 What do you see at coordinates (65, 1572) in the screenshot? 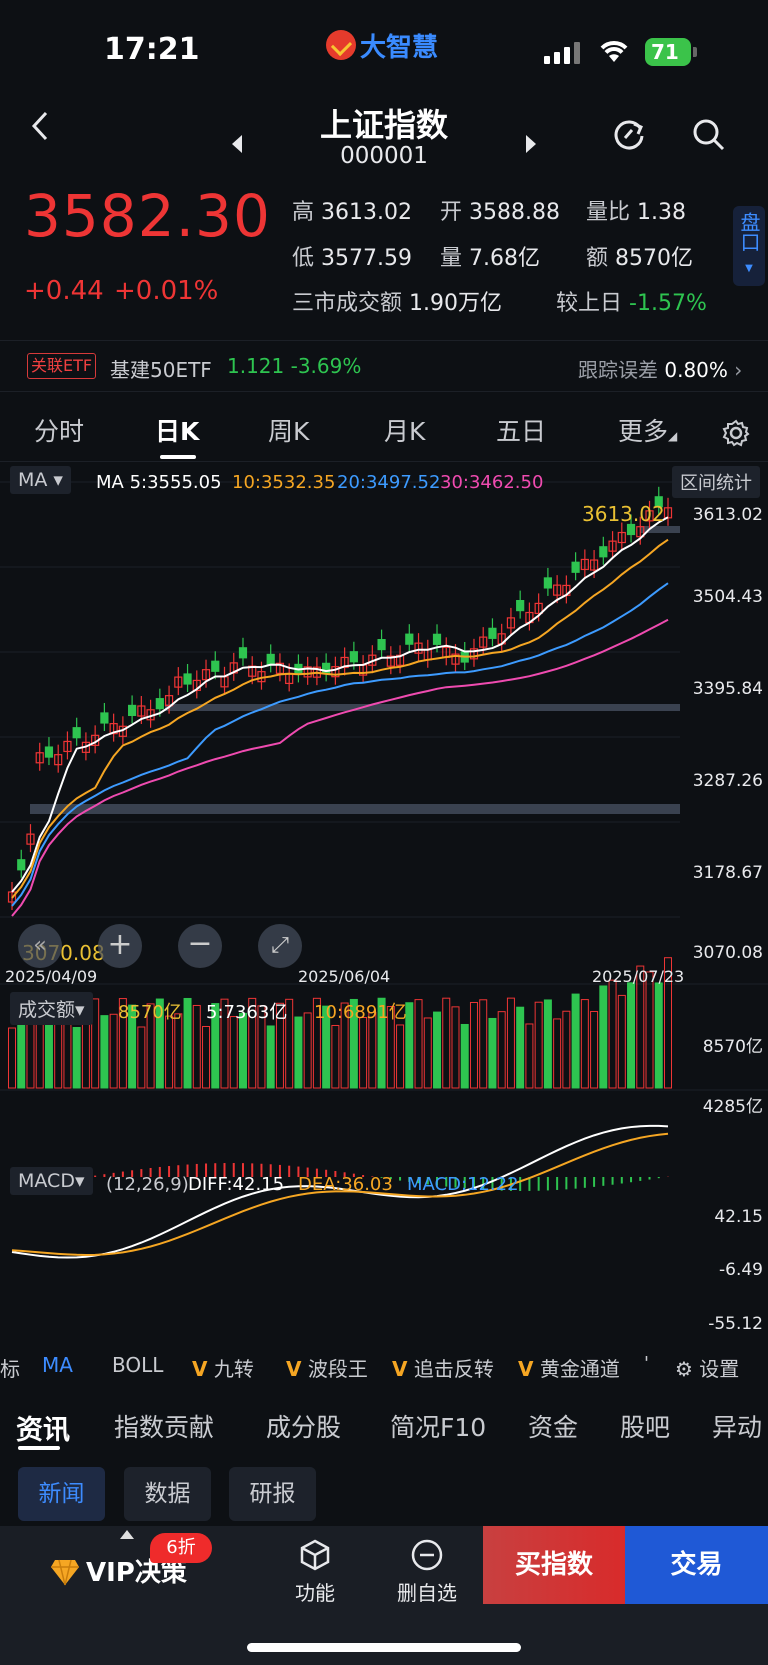
I see `vip-diamond-icon` at bounding box center [65, 1572].